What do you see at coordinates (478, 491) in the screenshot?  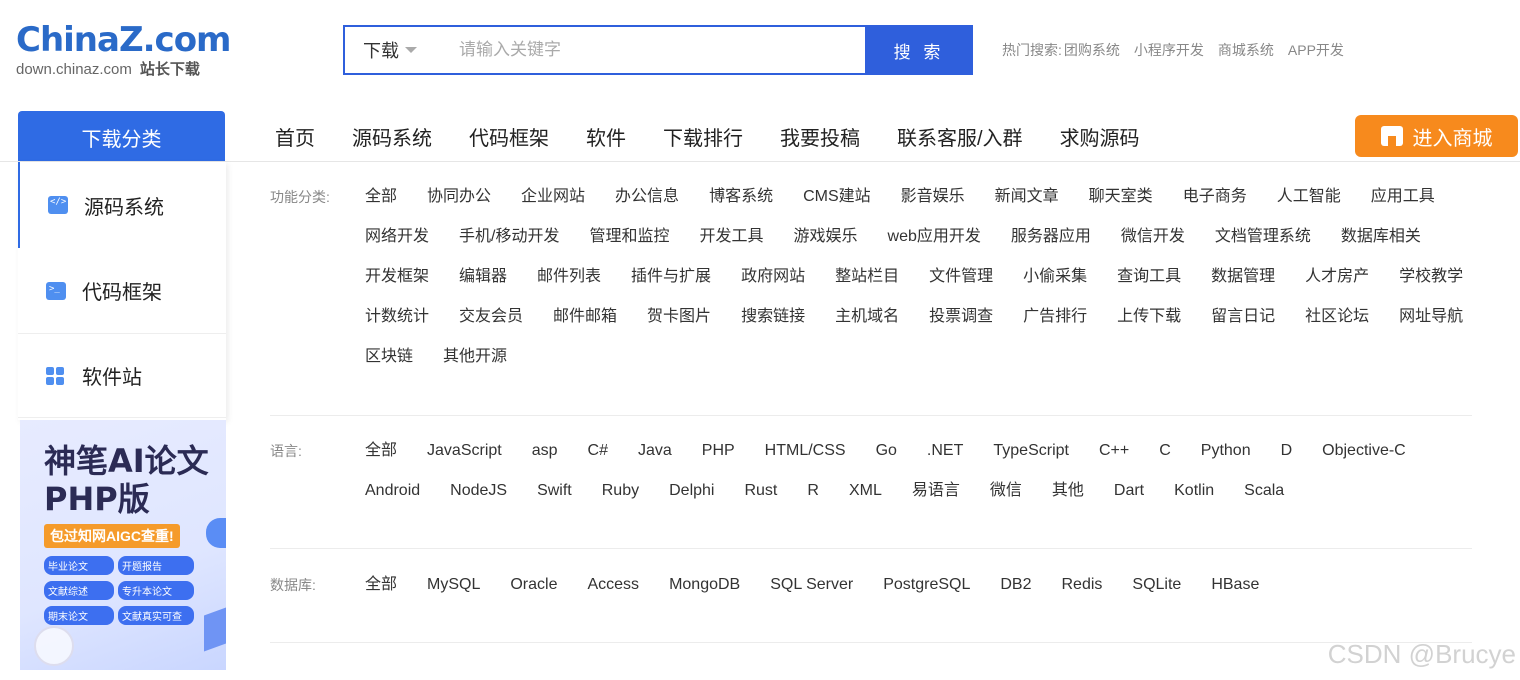 I see `filter-option: NodeJS` at bounding box center [478, 491].